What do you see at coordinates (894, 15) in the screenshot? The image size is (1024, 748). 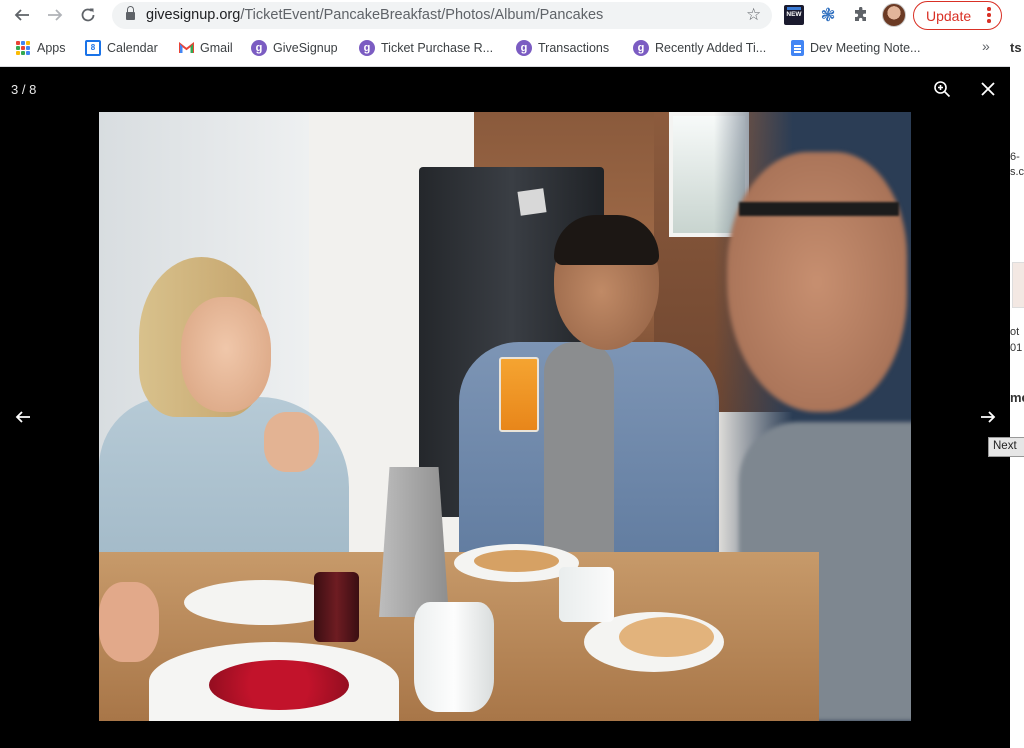 I see `profile-avatar` at bounding box center [894, 15].